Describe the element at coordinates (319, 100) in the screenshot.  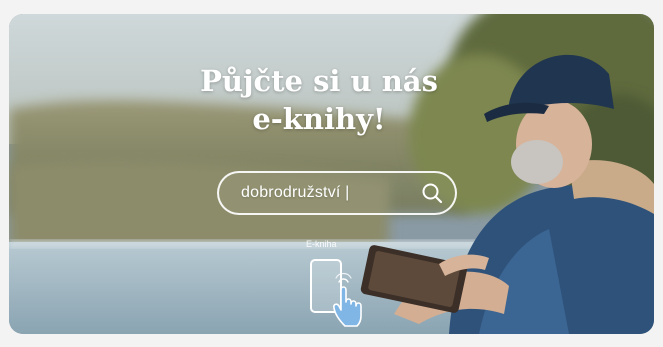
I see `banner-headline: Půjčte si u nás e-knihy!` at that location.